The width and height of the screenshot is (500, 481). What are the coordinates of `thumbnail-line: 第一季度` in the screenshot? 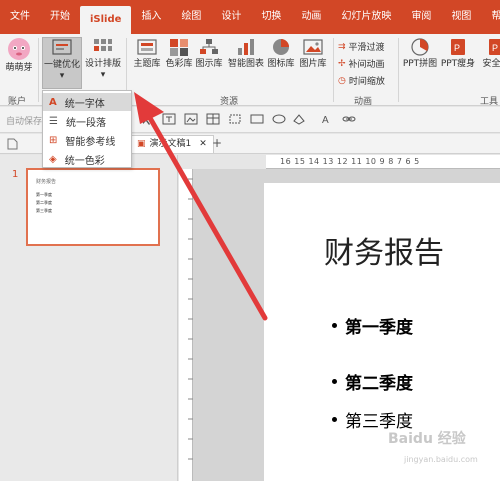 It's located at (44, 194).